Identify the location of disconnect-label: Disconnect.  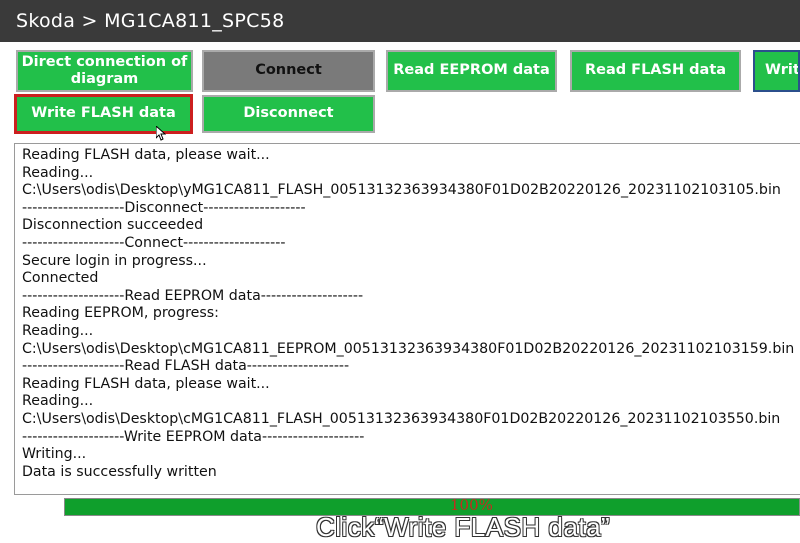
(288, 113).